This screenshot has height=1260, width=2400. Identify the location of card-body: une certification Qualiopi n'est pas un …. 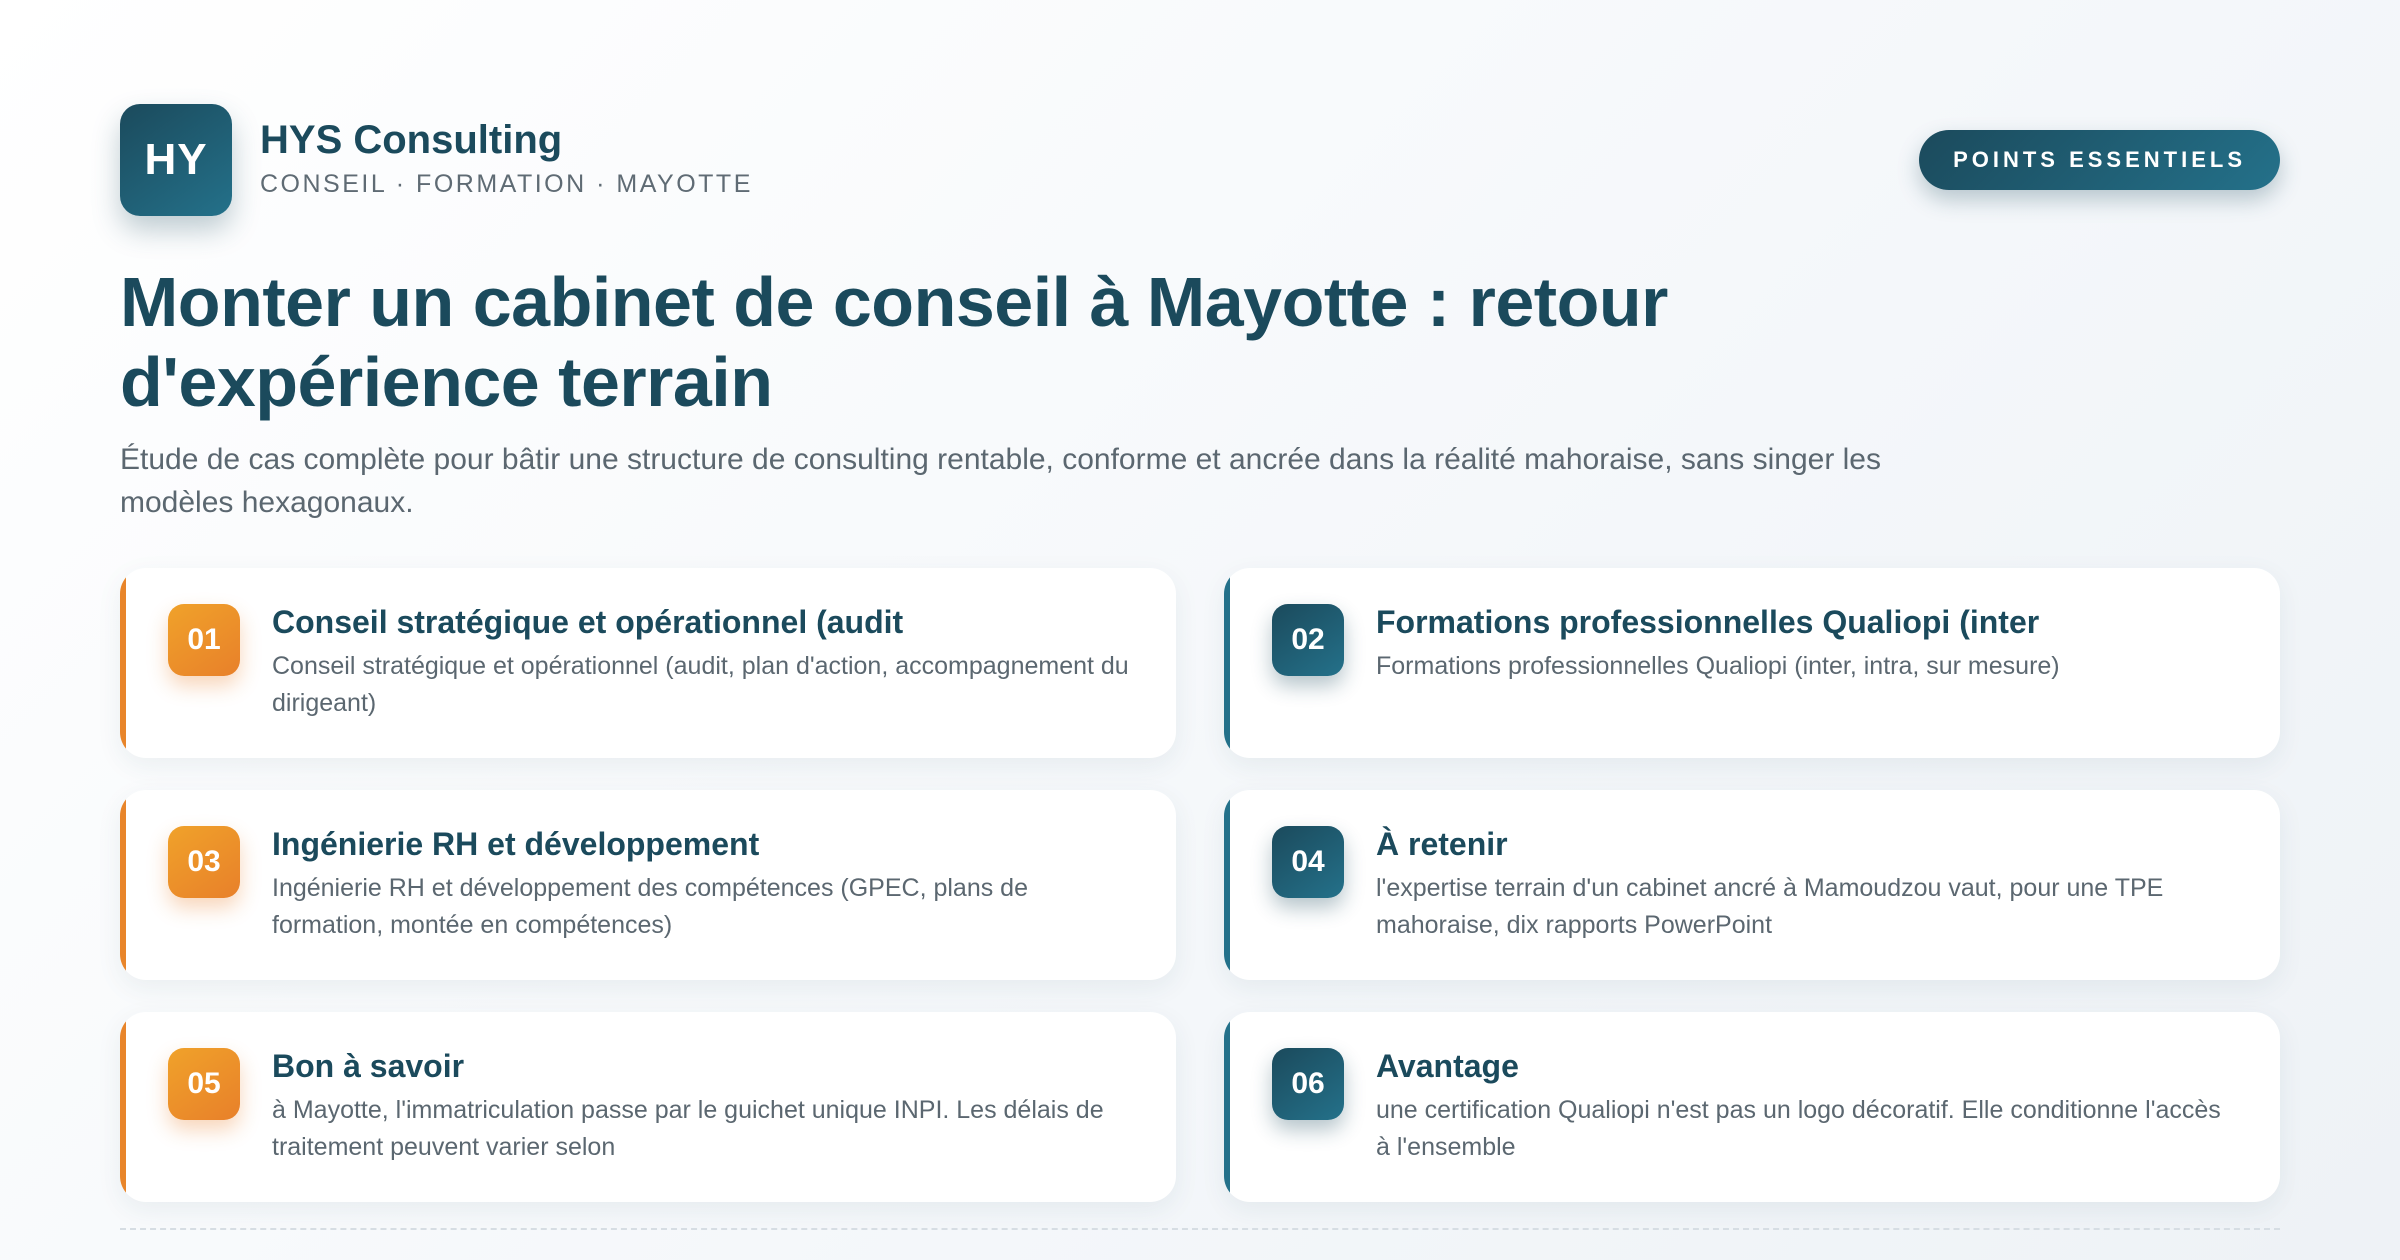
(1798, 1128).